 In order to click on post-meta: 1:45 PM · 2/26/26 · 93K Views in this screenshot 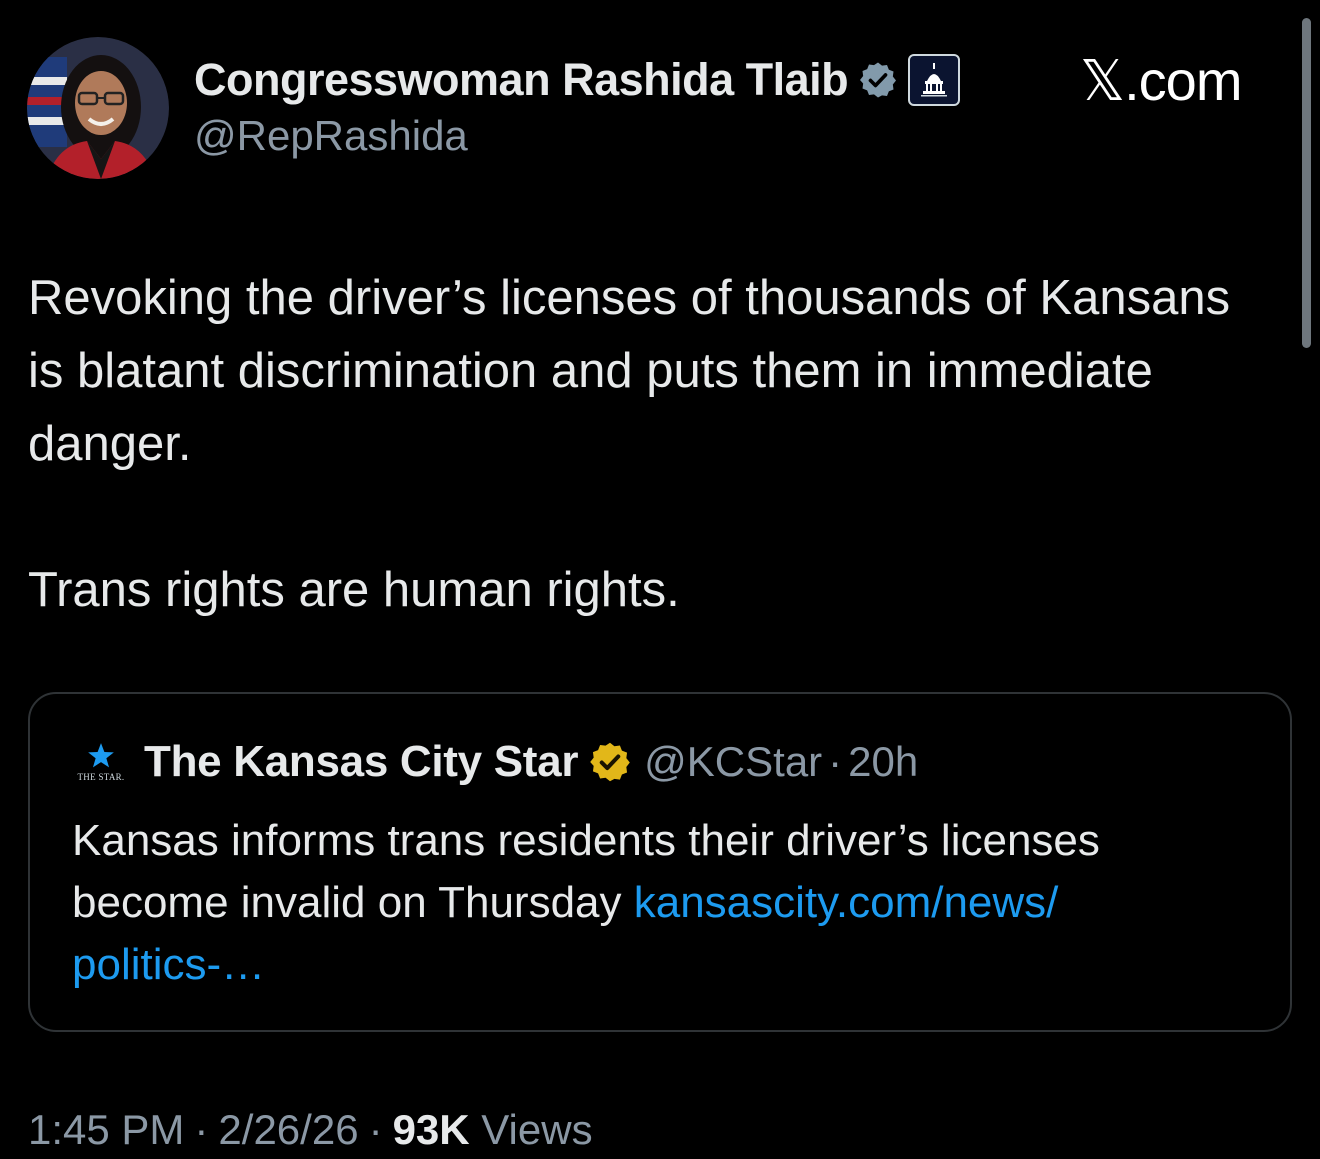, I will do `click(310, 1130)`.